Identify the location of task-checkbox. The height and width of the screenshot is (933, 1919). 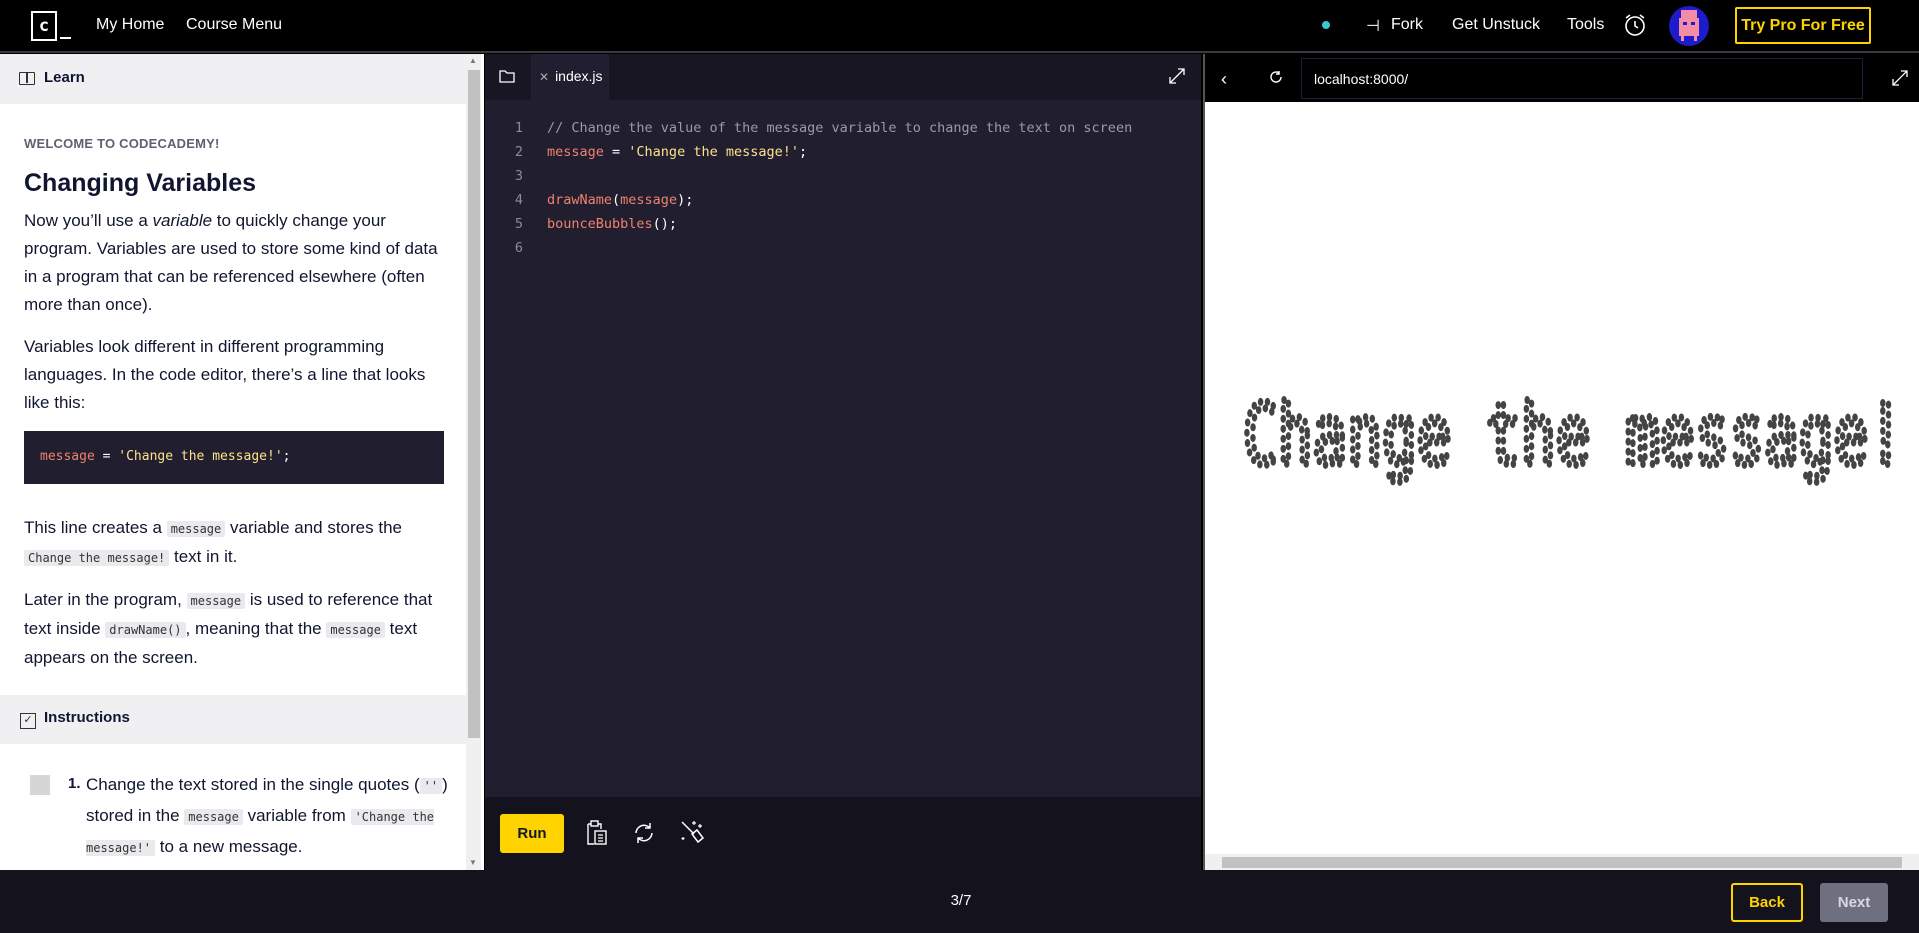
(40, 785).